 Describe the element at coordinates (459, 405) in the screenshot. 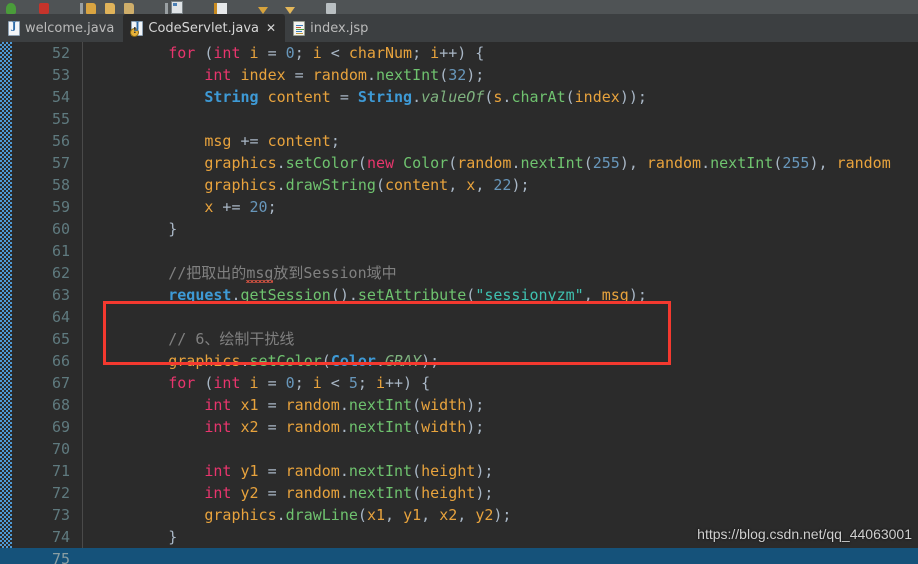

I see `code-line: 68 int x1 = random.nextInt(width);` at that location.